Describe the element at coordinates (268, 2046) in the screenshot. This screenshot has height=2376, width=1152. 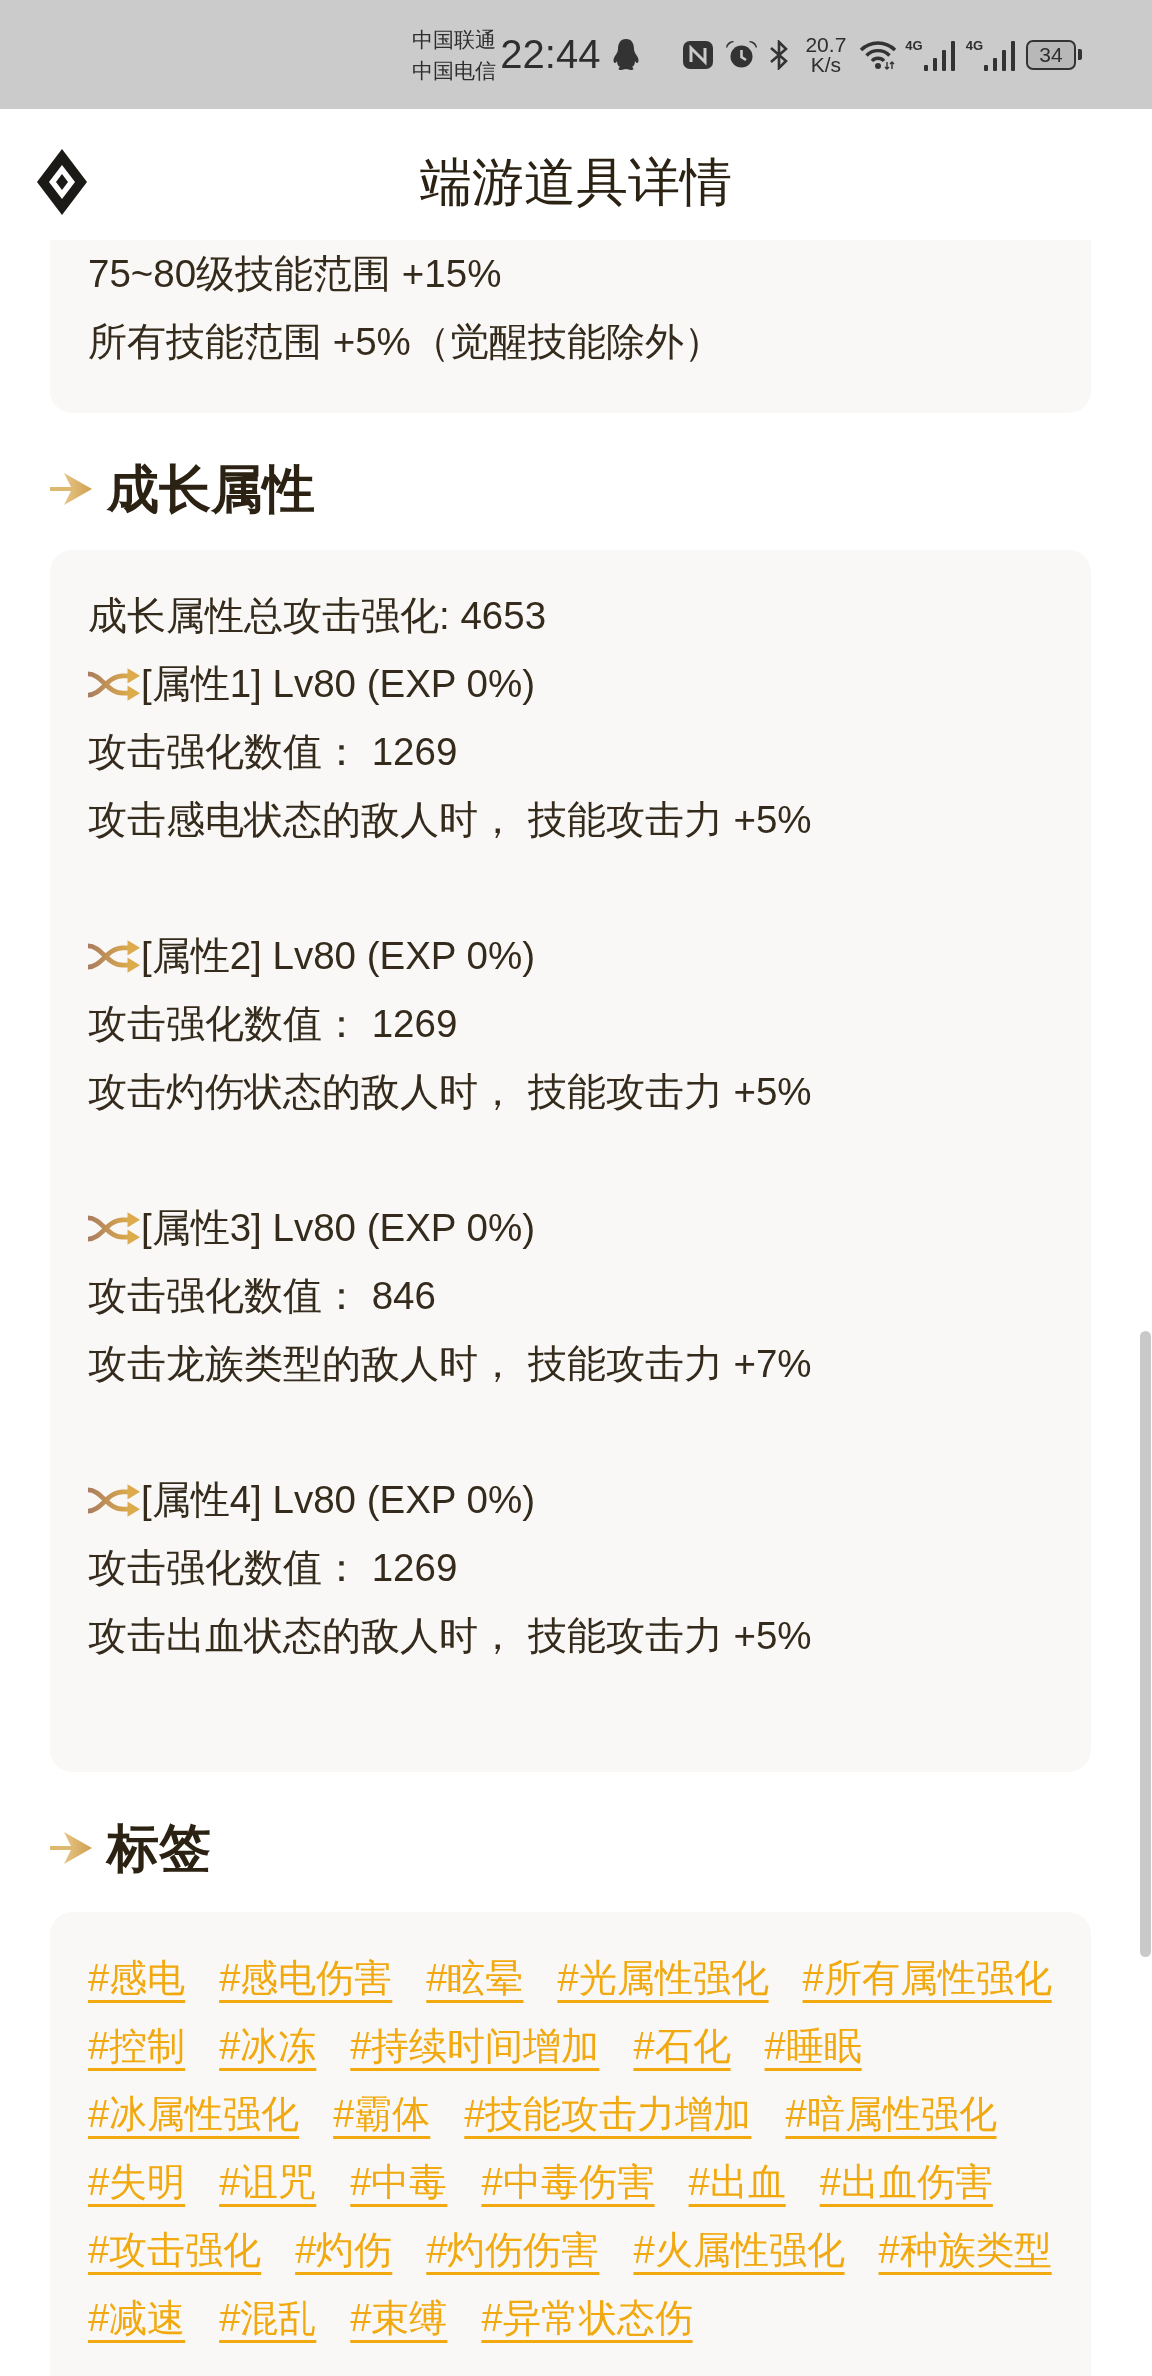
I see `tag-link: #冰冻` at that location.